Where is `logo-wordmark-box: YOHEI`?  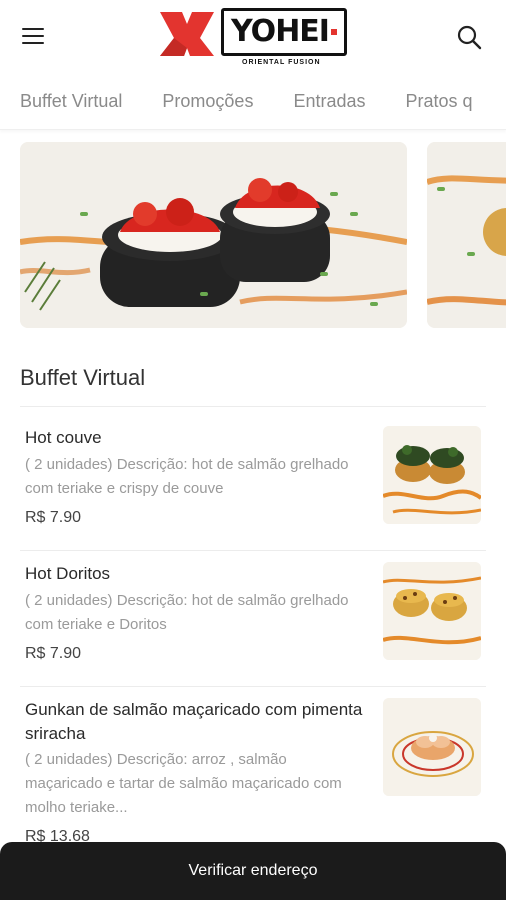 logo-wordmark-box: YOHEI is located at coordinates (284, 32).